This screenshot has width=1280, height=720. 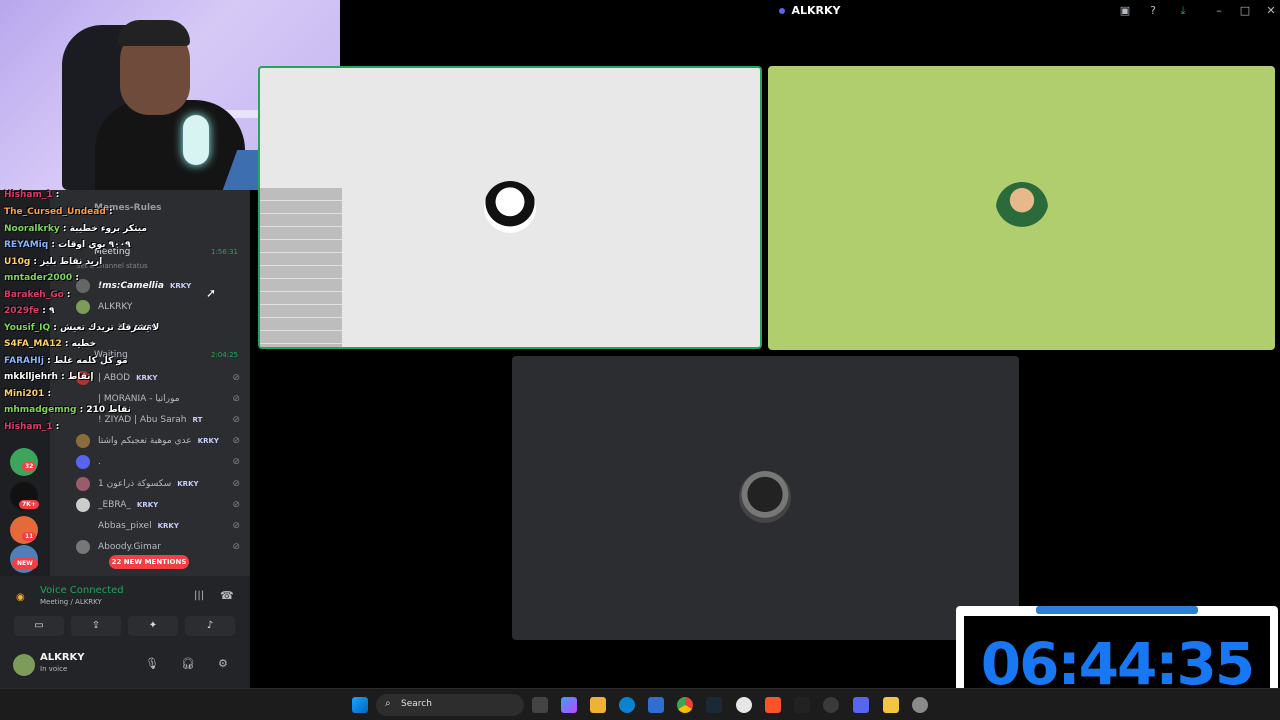 What do you see at coordinates (360, 705) in the screenshot?
I see `windows-start-icon` at bounding box center [360, 705].